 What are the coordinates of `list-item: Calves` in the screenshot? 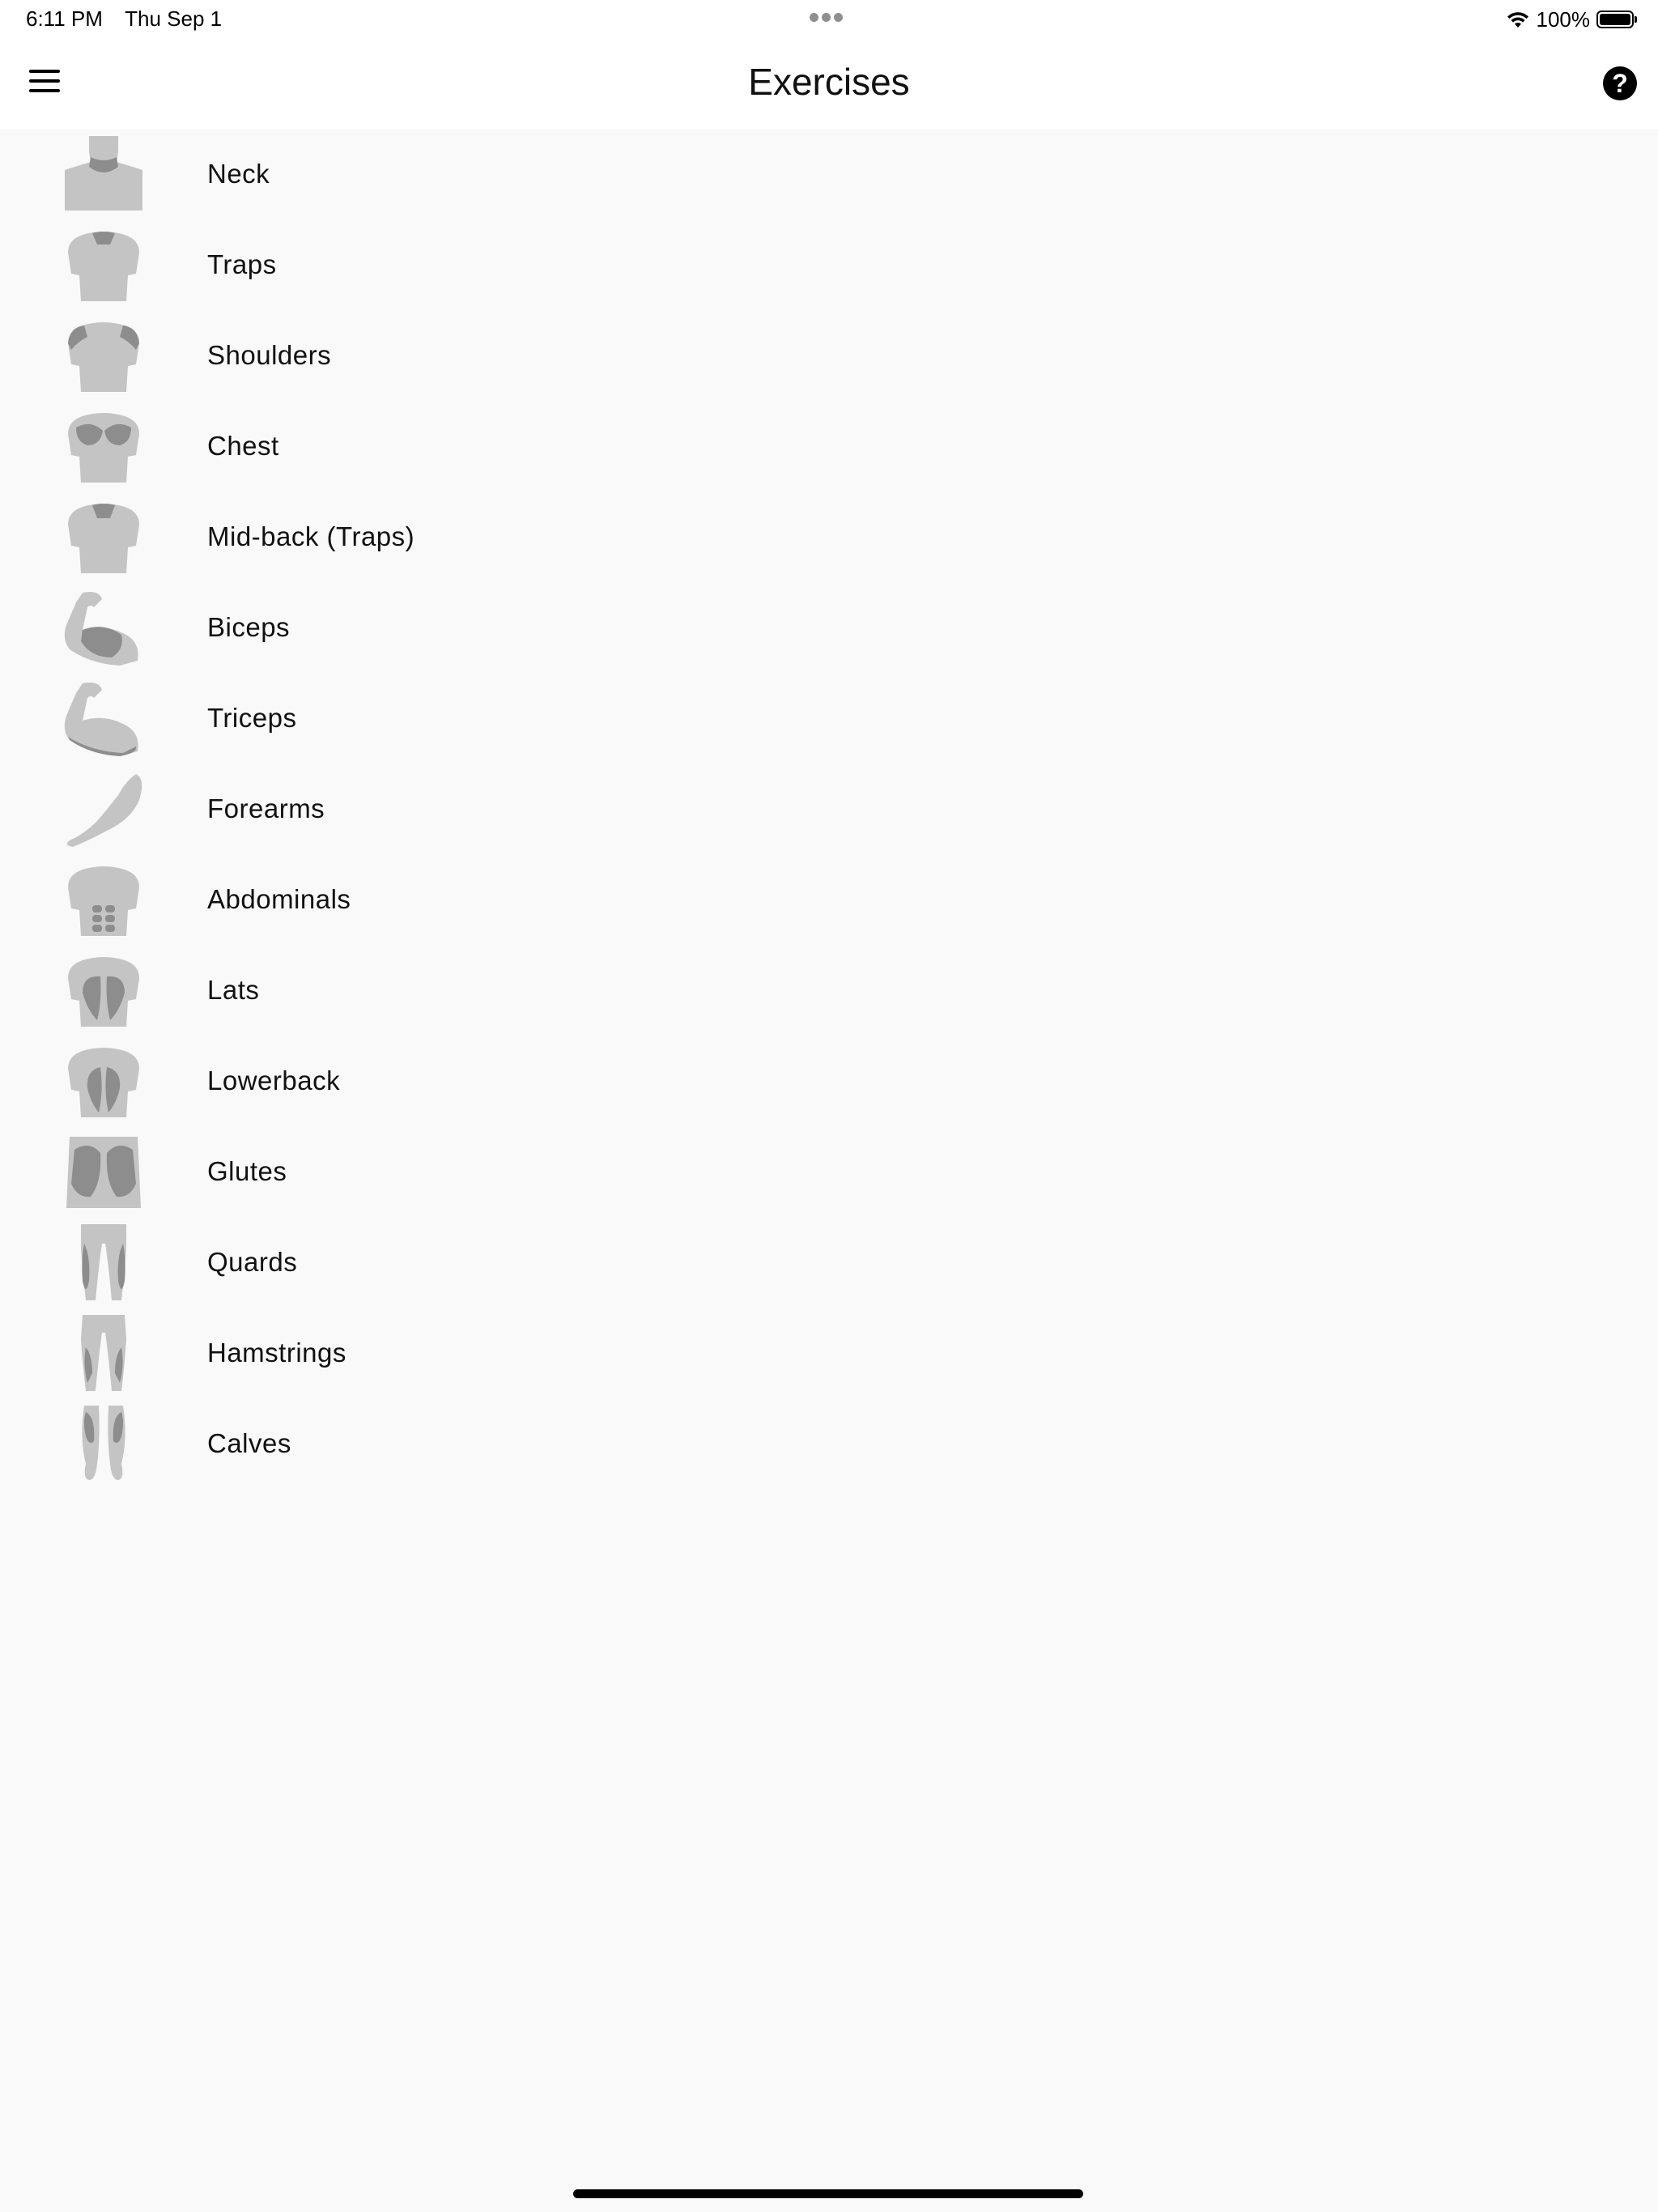 It's located at (829, 1445).